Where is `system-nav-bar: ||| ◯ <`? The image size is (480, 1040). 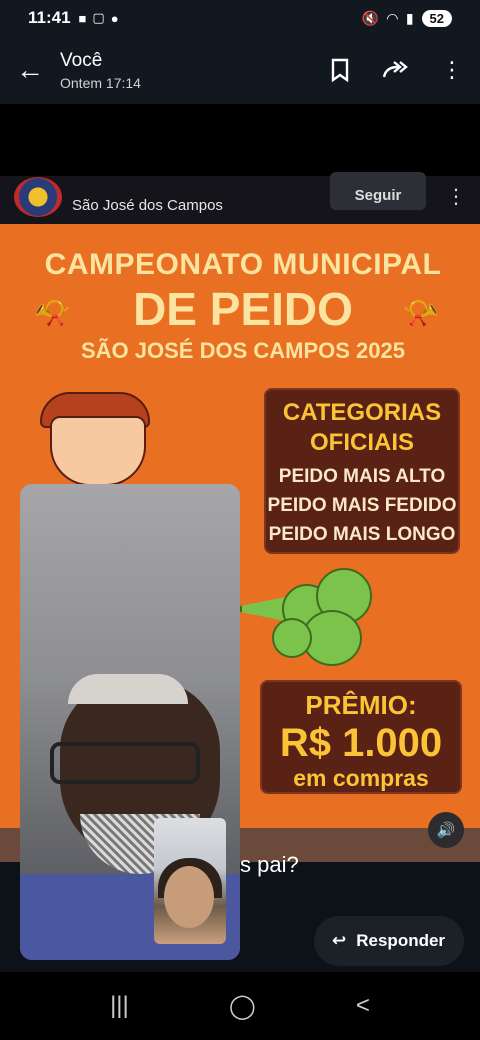 system-nav-bar: ||| ◯ < is located at coordinates (240, 1006).